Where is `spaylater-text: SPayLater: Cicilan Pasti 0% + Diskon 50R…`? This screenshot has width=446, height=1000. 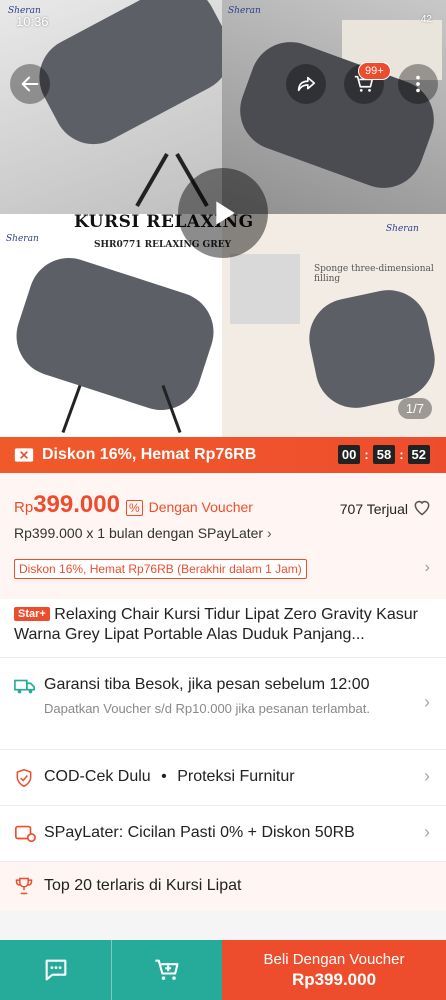 spaylater-text: SPayLater: Cicilan Pasti 0% + Diskon 50R… is located at coordinates (199, 832).